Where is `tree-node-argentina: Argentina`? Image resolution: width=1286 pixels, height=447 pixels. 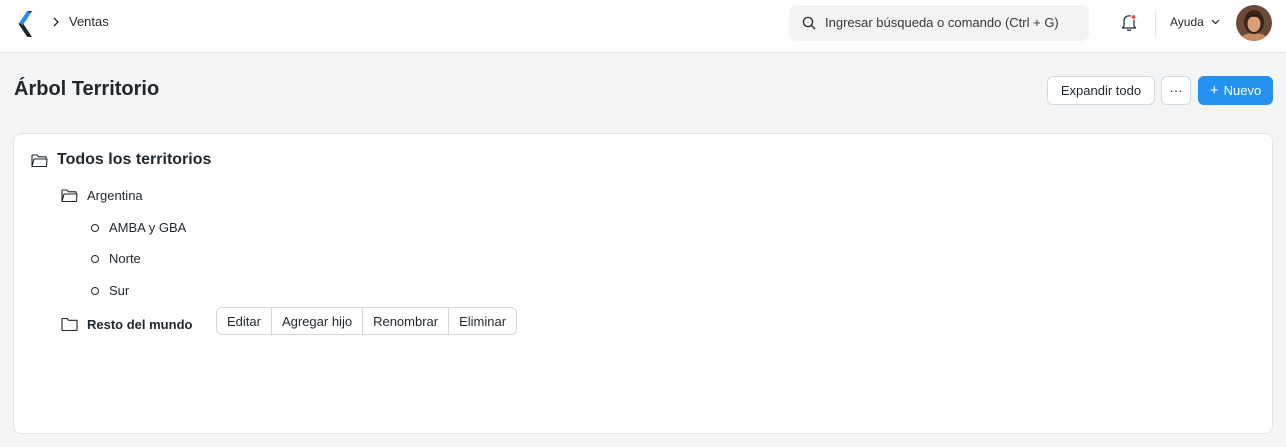 tree-node-argentina: Argentina is located at coordinates (102, 195).